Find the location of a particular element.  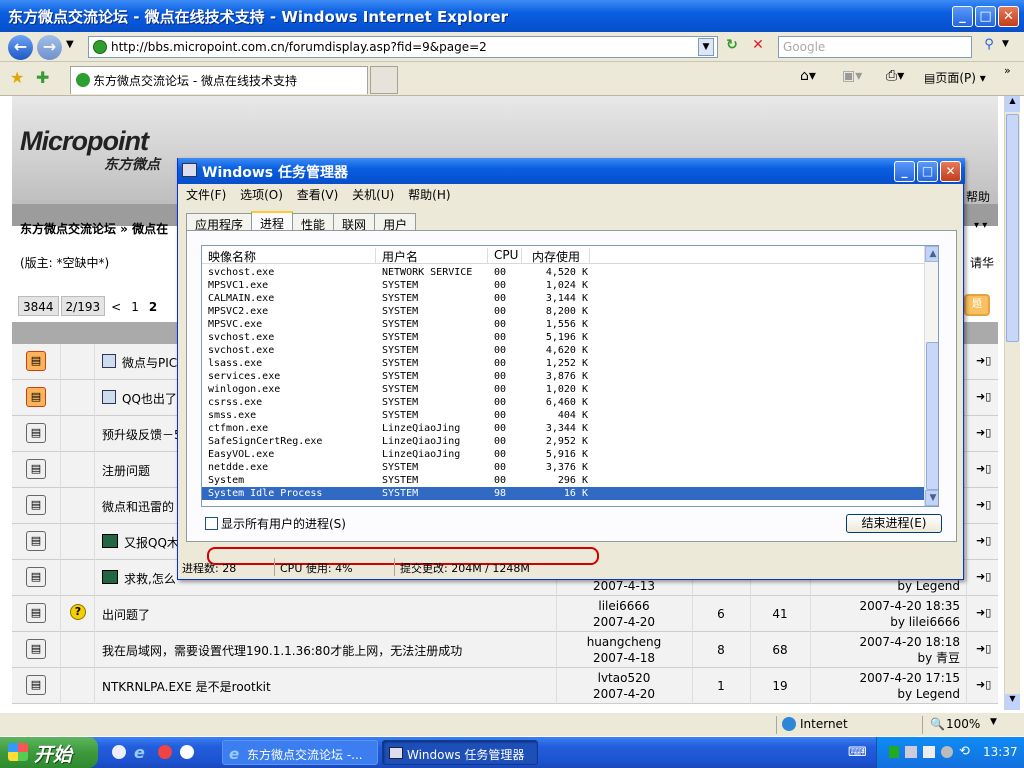

breadcrumb: 东方微点交流论坛 » 微点在 is located at coordinates (94, 228).